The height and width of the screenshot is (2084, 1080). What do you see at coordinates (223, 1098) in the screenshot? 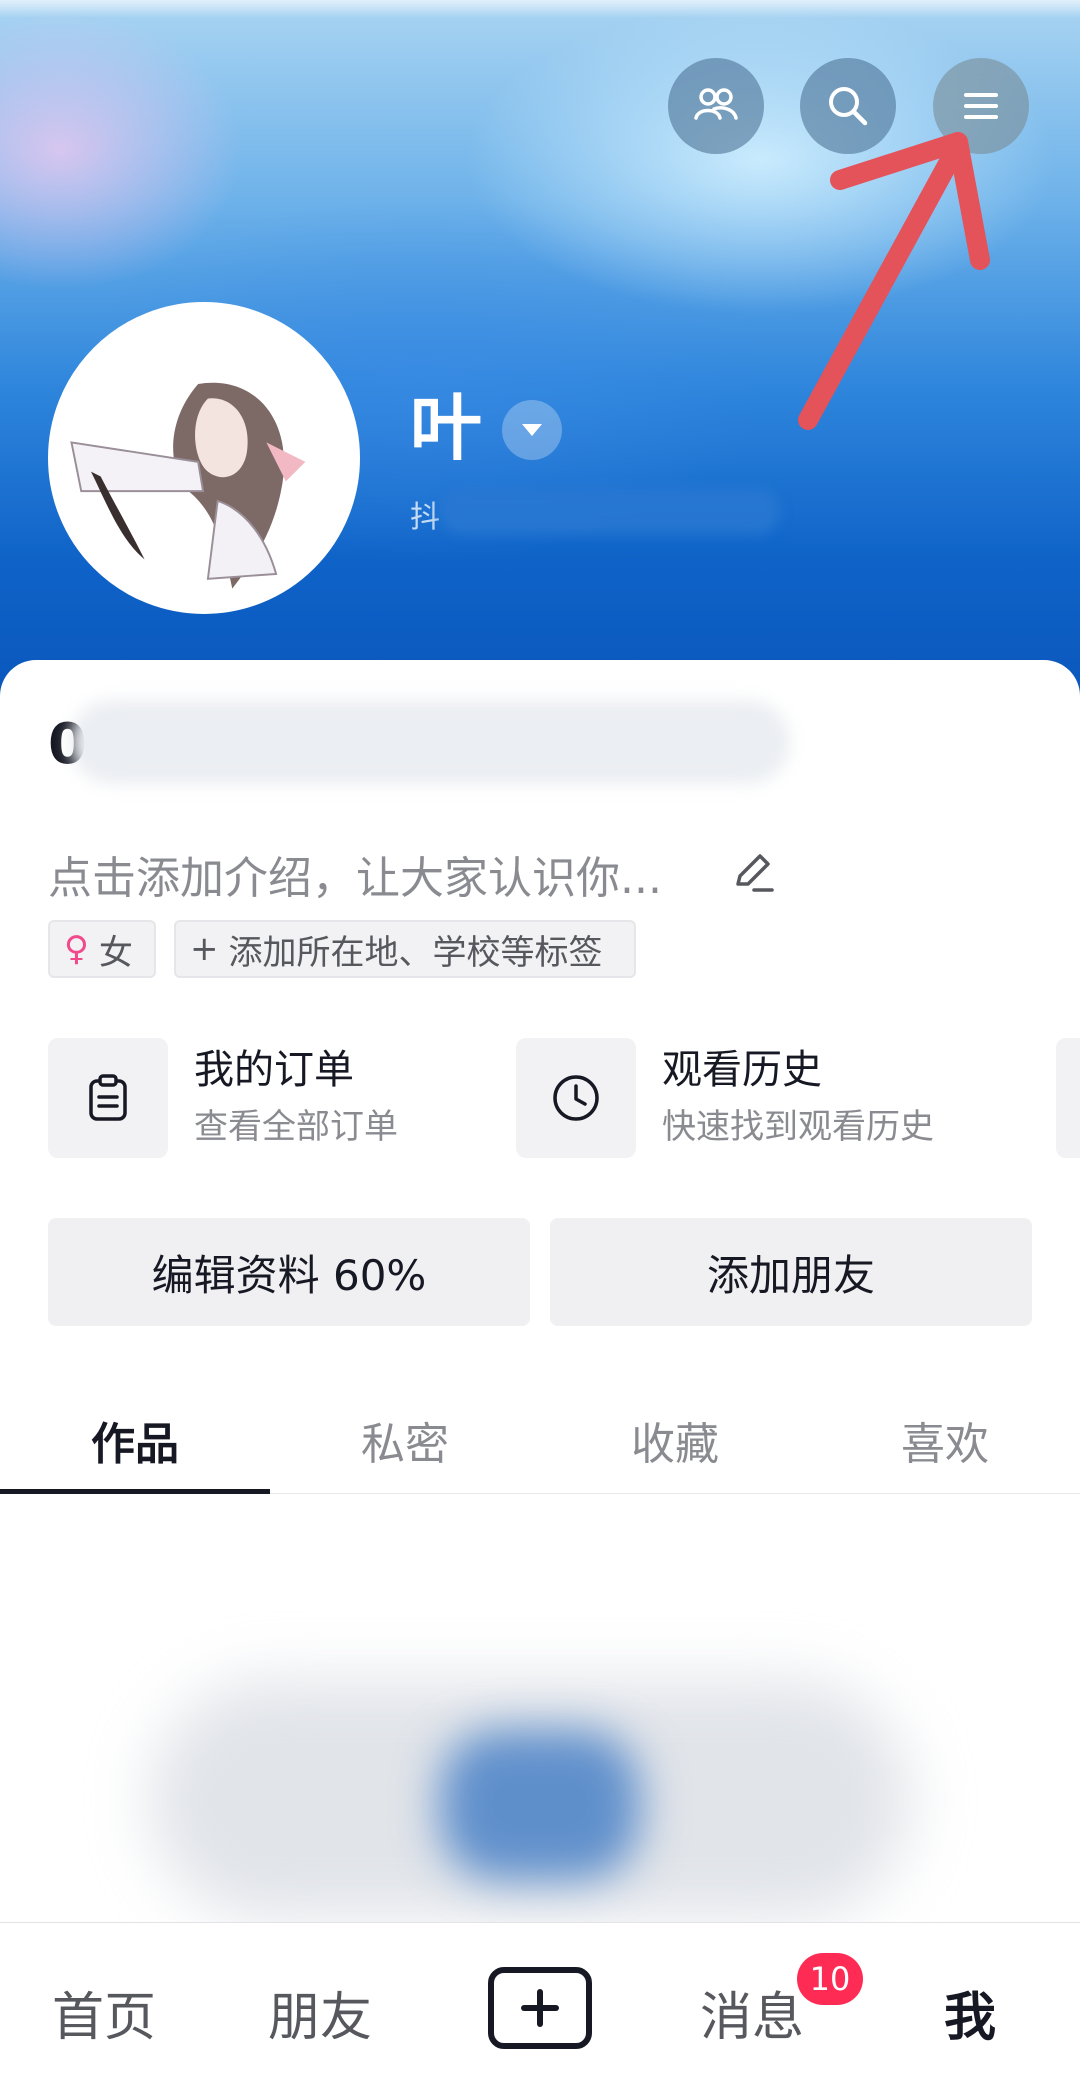
I see `my-orders-link: 我的订单 查看全部订单` at bounding box center [223, 1098].